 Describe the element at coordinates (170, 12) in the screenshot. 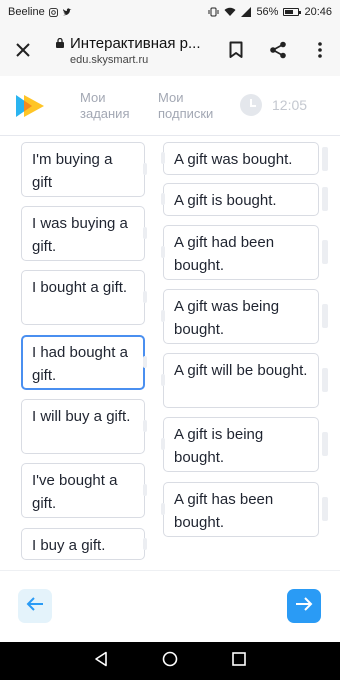

I see `status-bar: Beeline 56% 20:46` at that location.